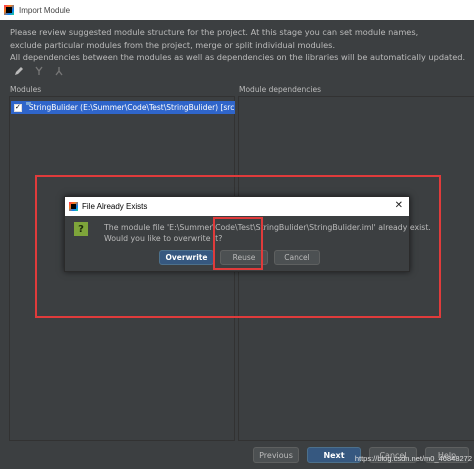 Image resolution: width=474 pixels, height=469 pixels. I want to click on watermark-url: https://blog.csdn.net/m0_46848272, so click(413, 458).